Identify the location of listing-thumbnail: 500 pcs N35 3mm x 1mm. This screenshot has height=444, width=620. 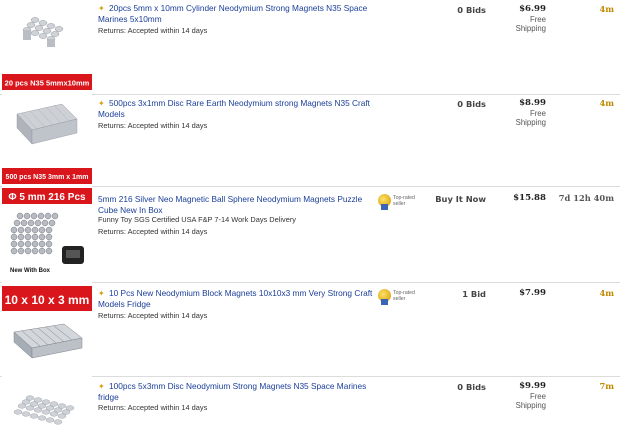
(47, 139).